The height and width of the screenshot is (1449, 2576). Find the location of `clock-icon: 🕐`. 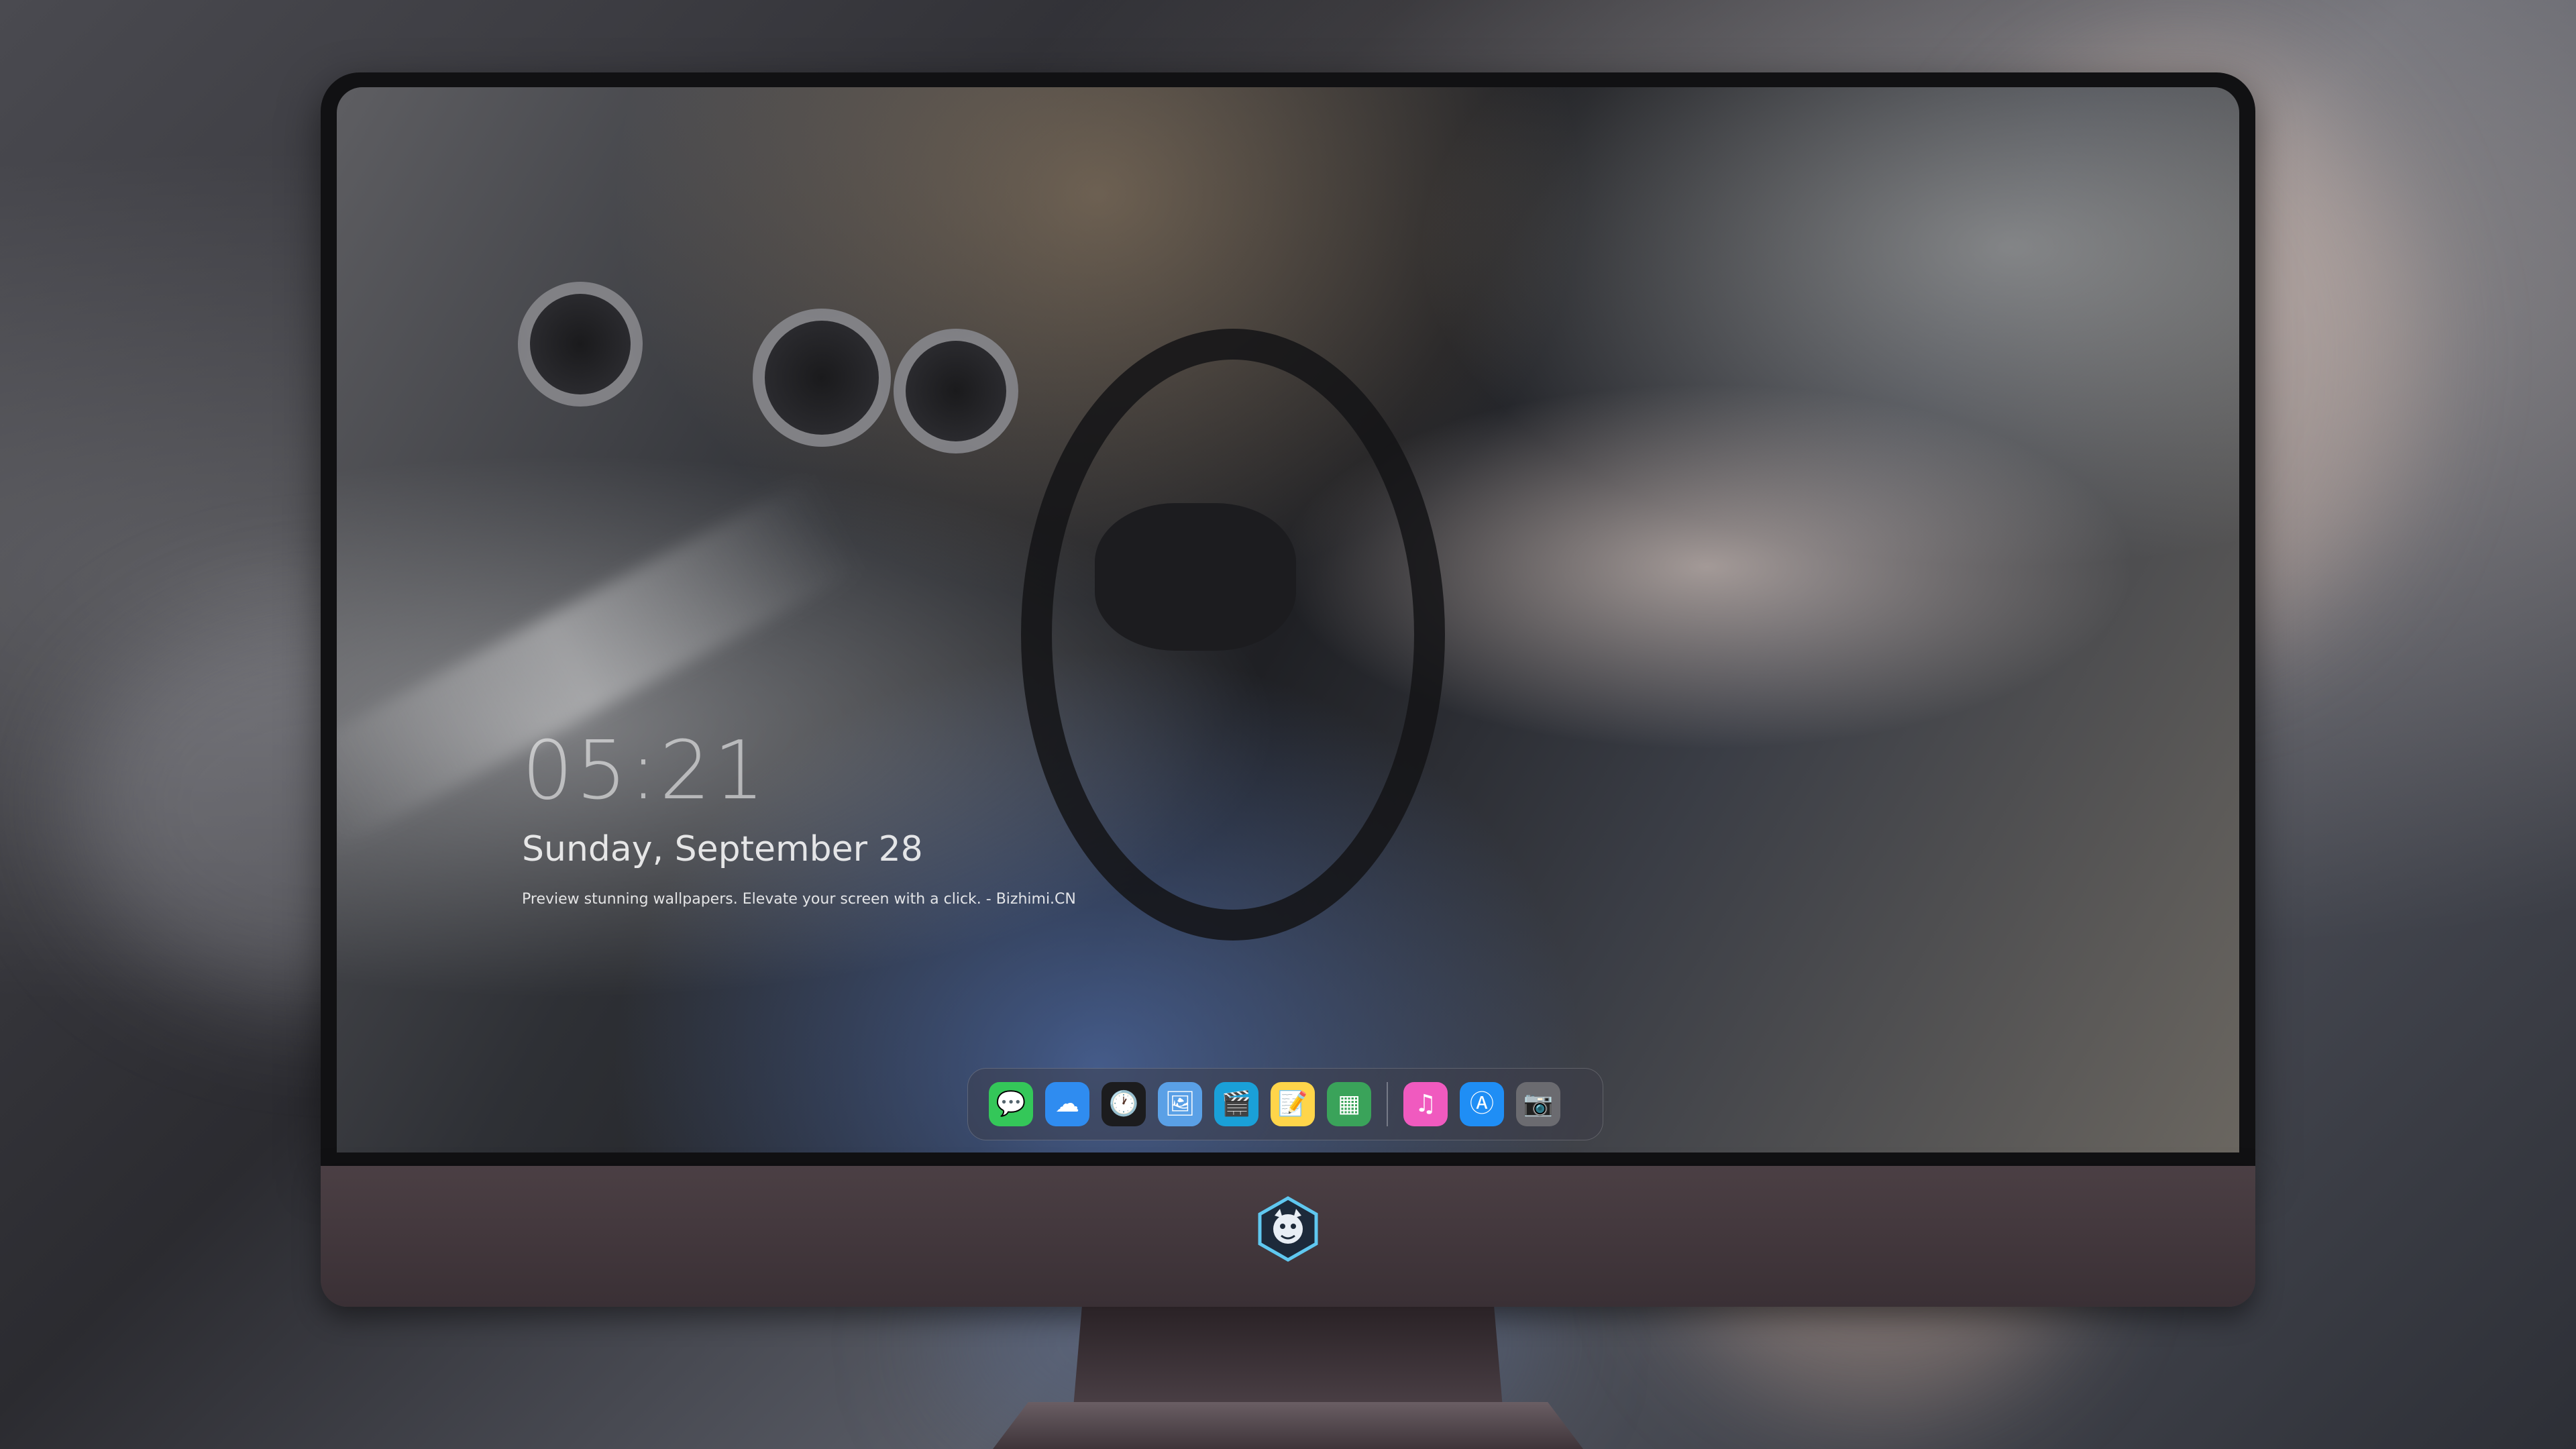

clock-icon: 🕐 is located at coordinates (1124, 1104).